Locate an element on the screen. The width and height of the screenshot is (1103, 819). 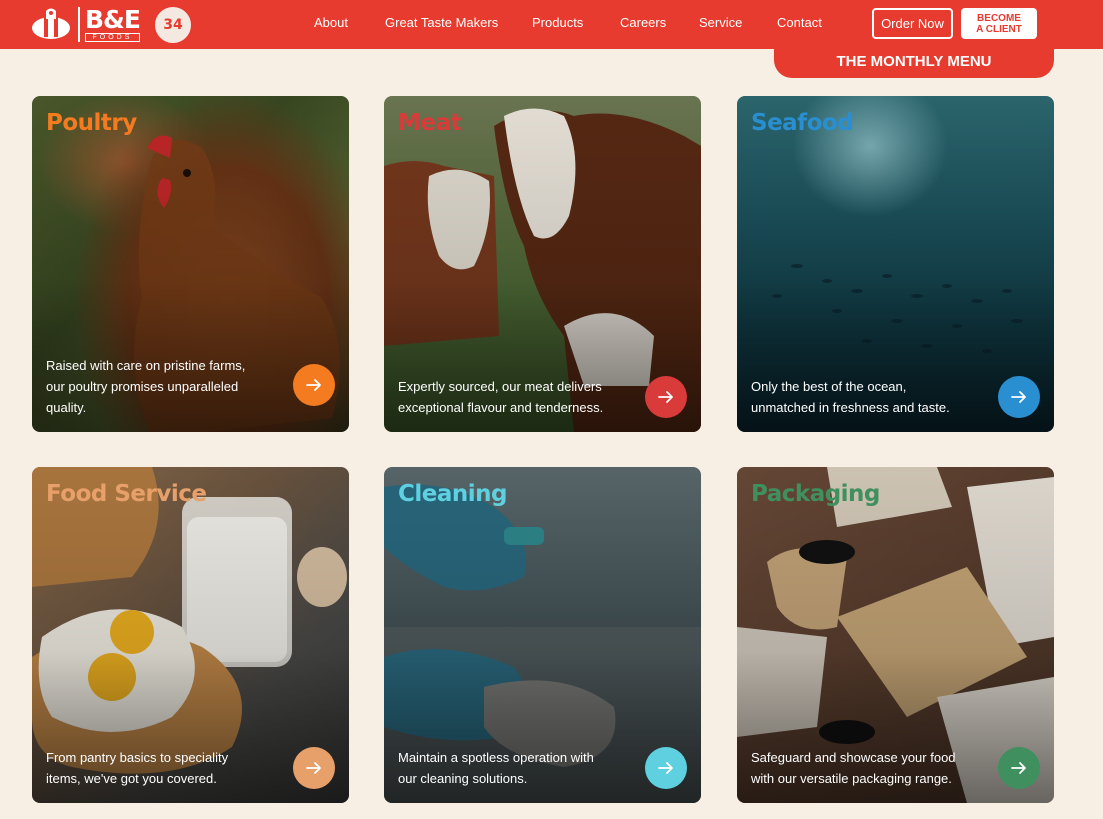
anniversary-badge-number: 34 is located at coordinates (173, 25).